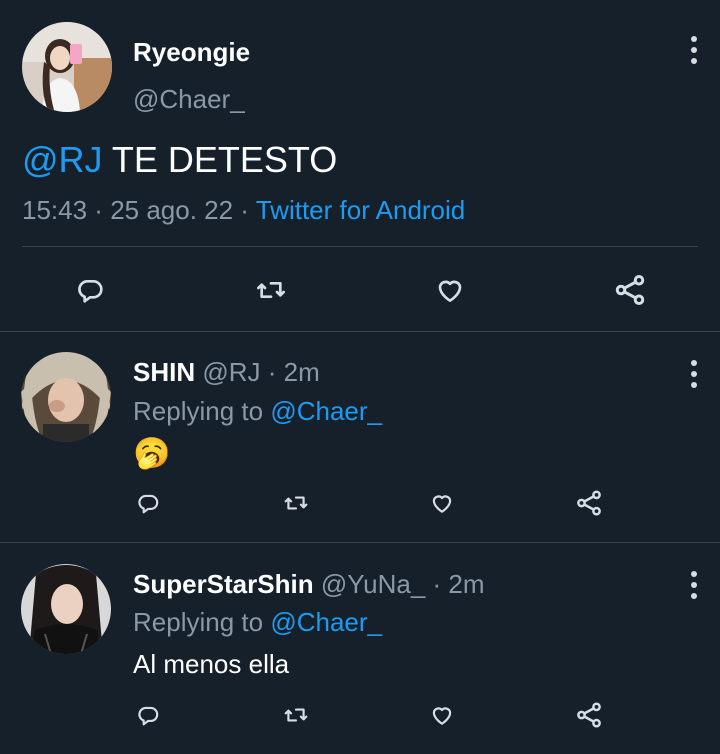 Image resolution: width=720 pixels, height=754 pixels. What do you see at coordinates (220, 159) in the screenshot?
I see `tweet-body: TE DETESTO` at bounding box center [220, 159].